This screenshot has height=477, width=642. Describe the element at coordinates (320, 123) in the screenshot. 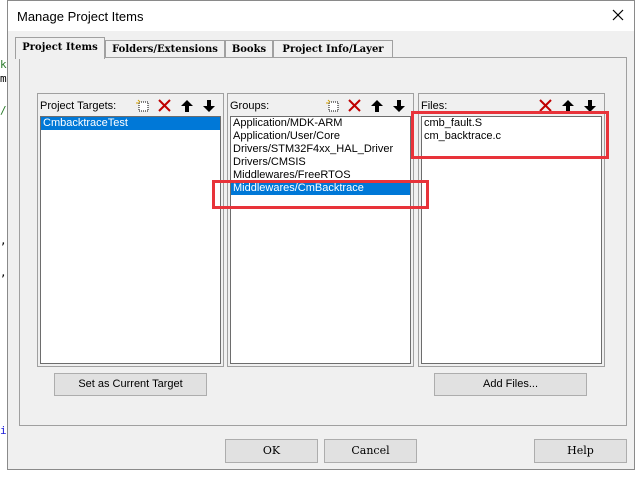

I see `list-item: Application/MDK-ARM` at that location.